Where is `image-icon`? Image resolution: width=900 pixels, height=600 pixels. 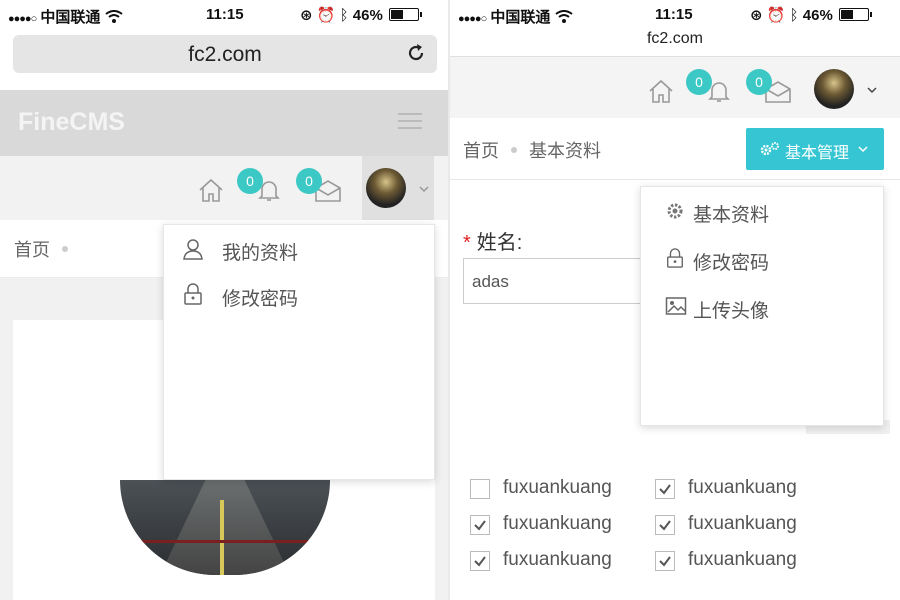
image-icon is located at coordinates (676, 306).